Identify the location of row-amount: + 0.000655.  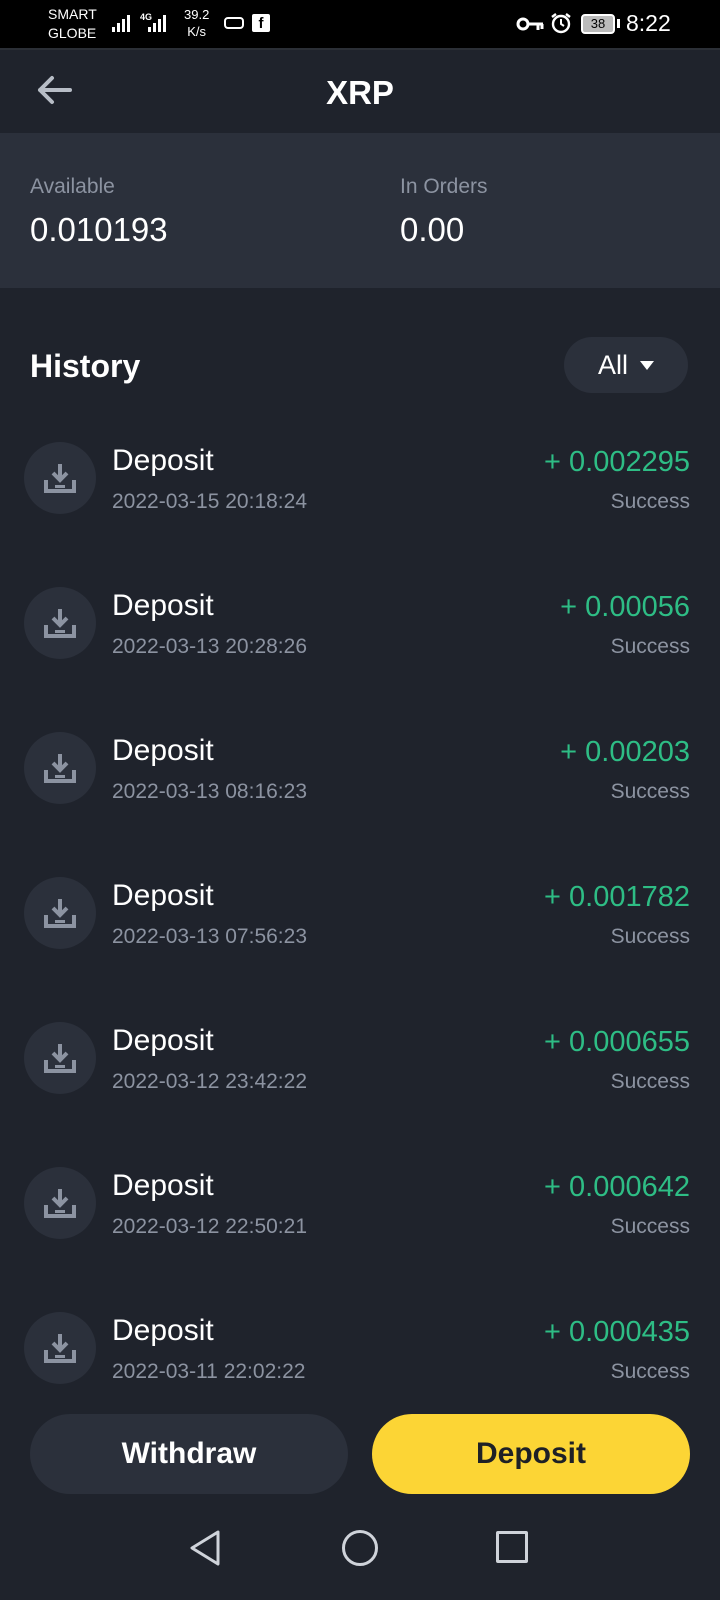
(617, 1042).